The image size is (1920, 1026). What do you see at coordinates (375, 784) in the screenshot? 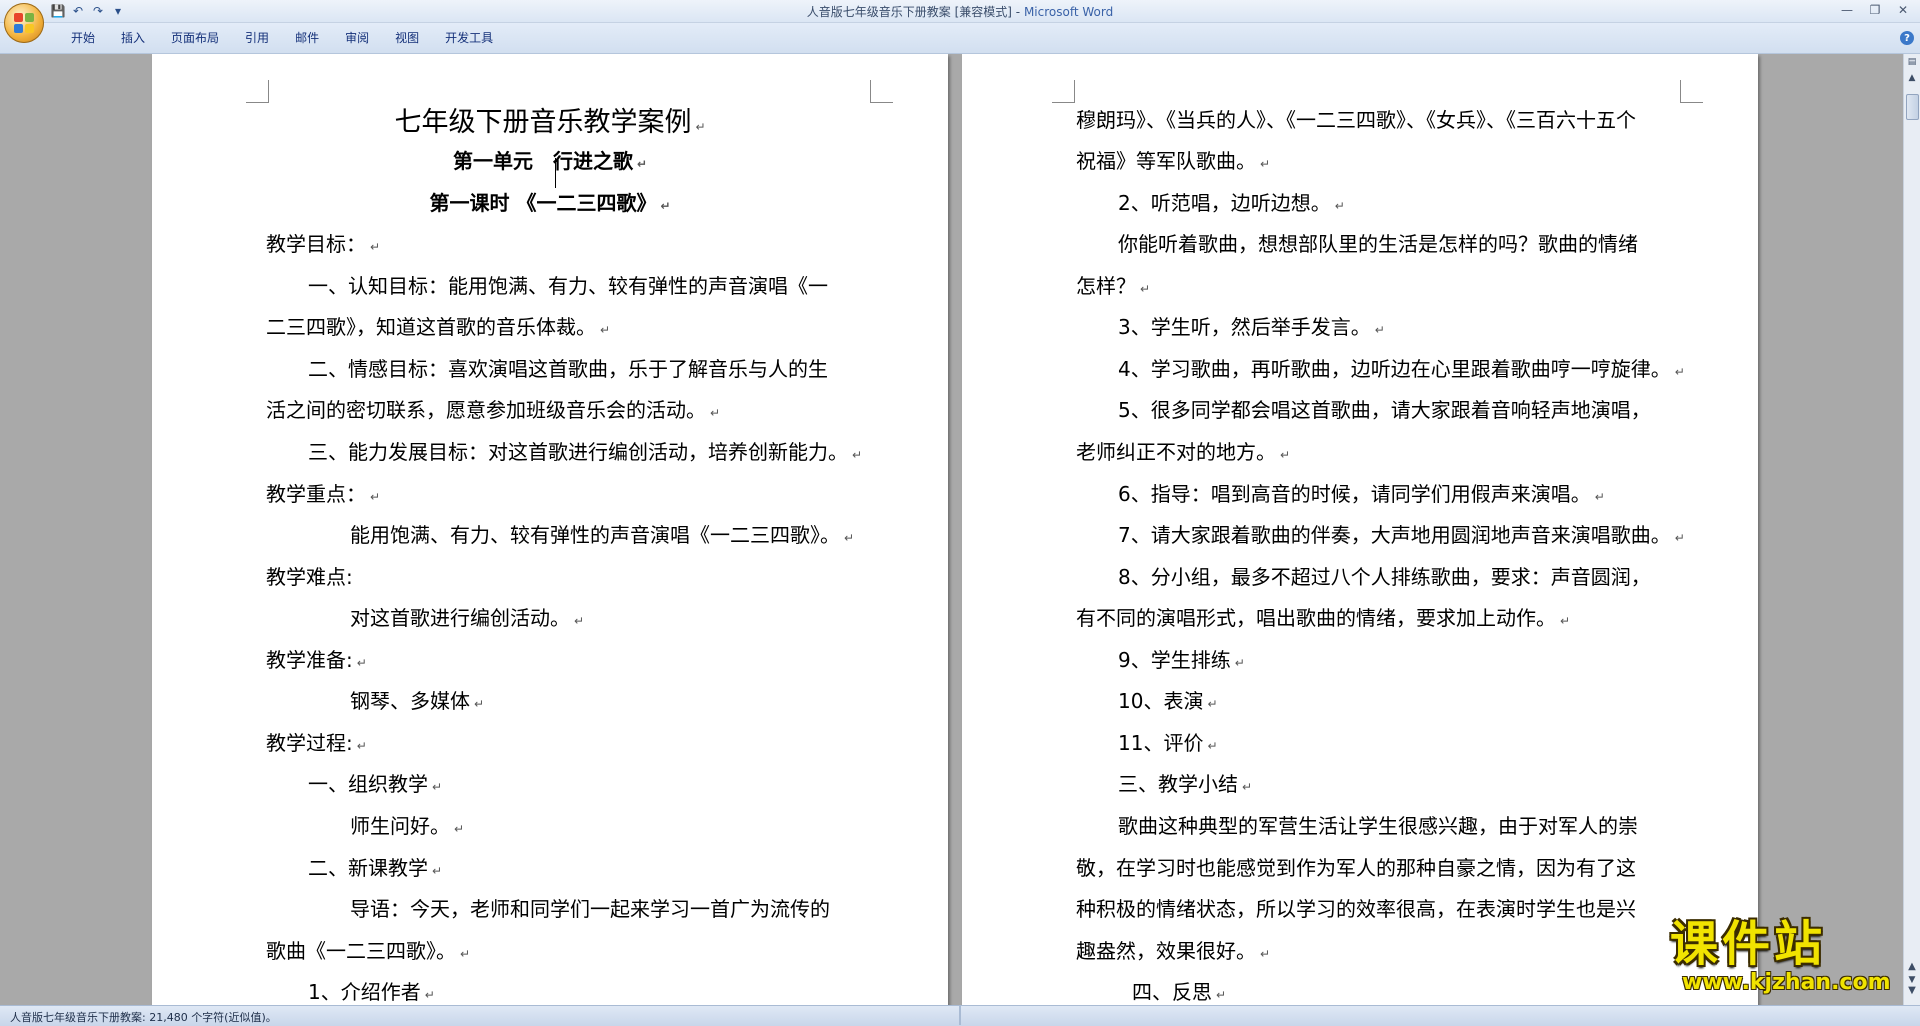
I see `text-line: 一、组织教学 ↵` at bounding box center [375, 784].